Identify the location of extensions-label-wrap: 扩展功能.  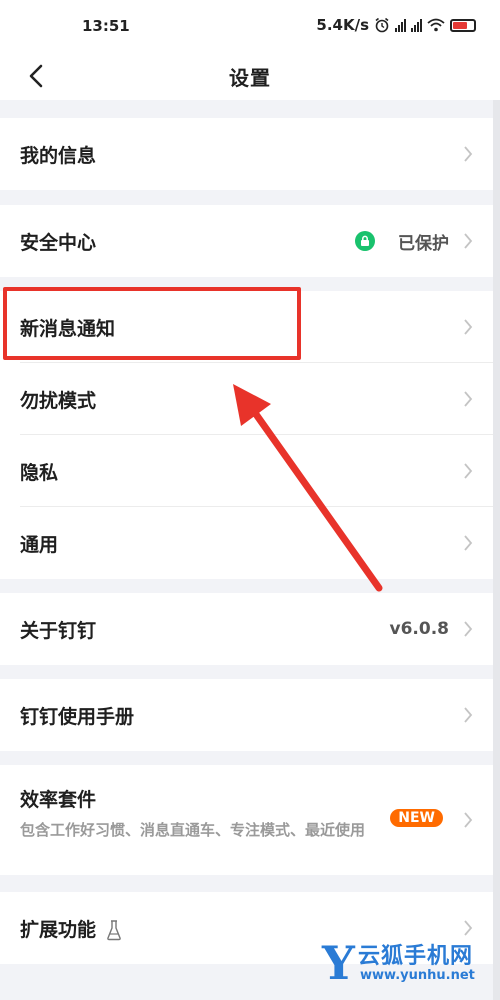
(71, 928).